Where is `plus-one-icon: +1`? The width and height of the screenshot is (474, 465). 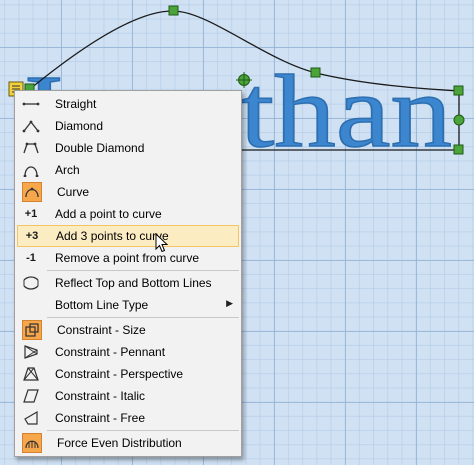 plus-one-icon: +1 is located at coordinates (31, 214).